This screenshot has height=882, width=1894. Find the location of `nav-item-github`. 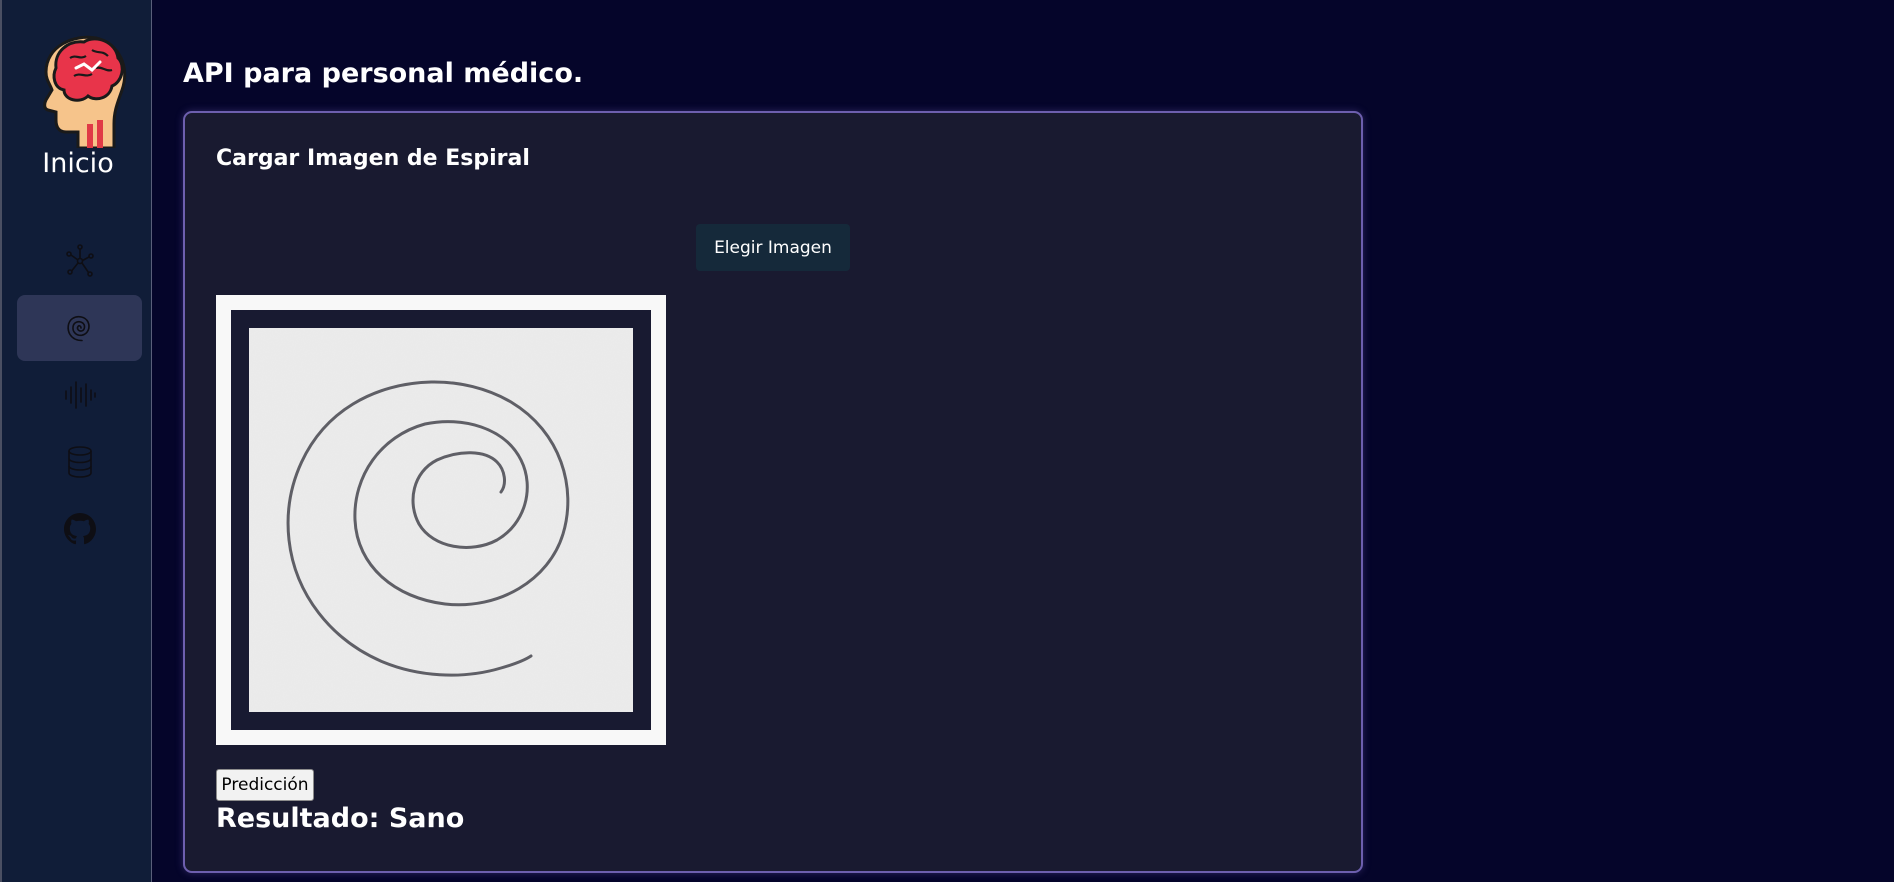

nav-item-github is located at coordinates (79, 529).